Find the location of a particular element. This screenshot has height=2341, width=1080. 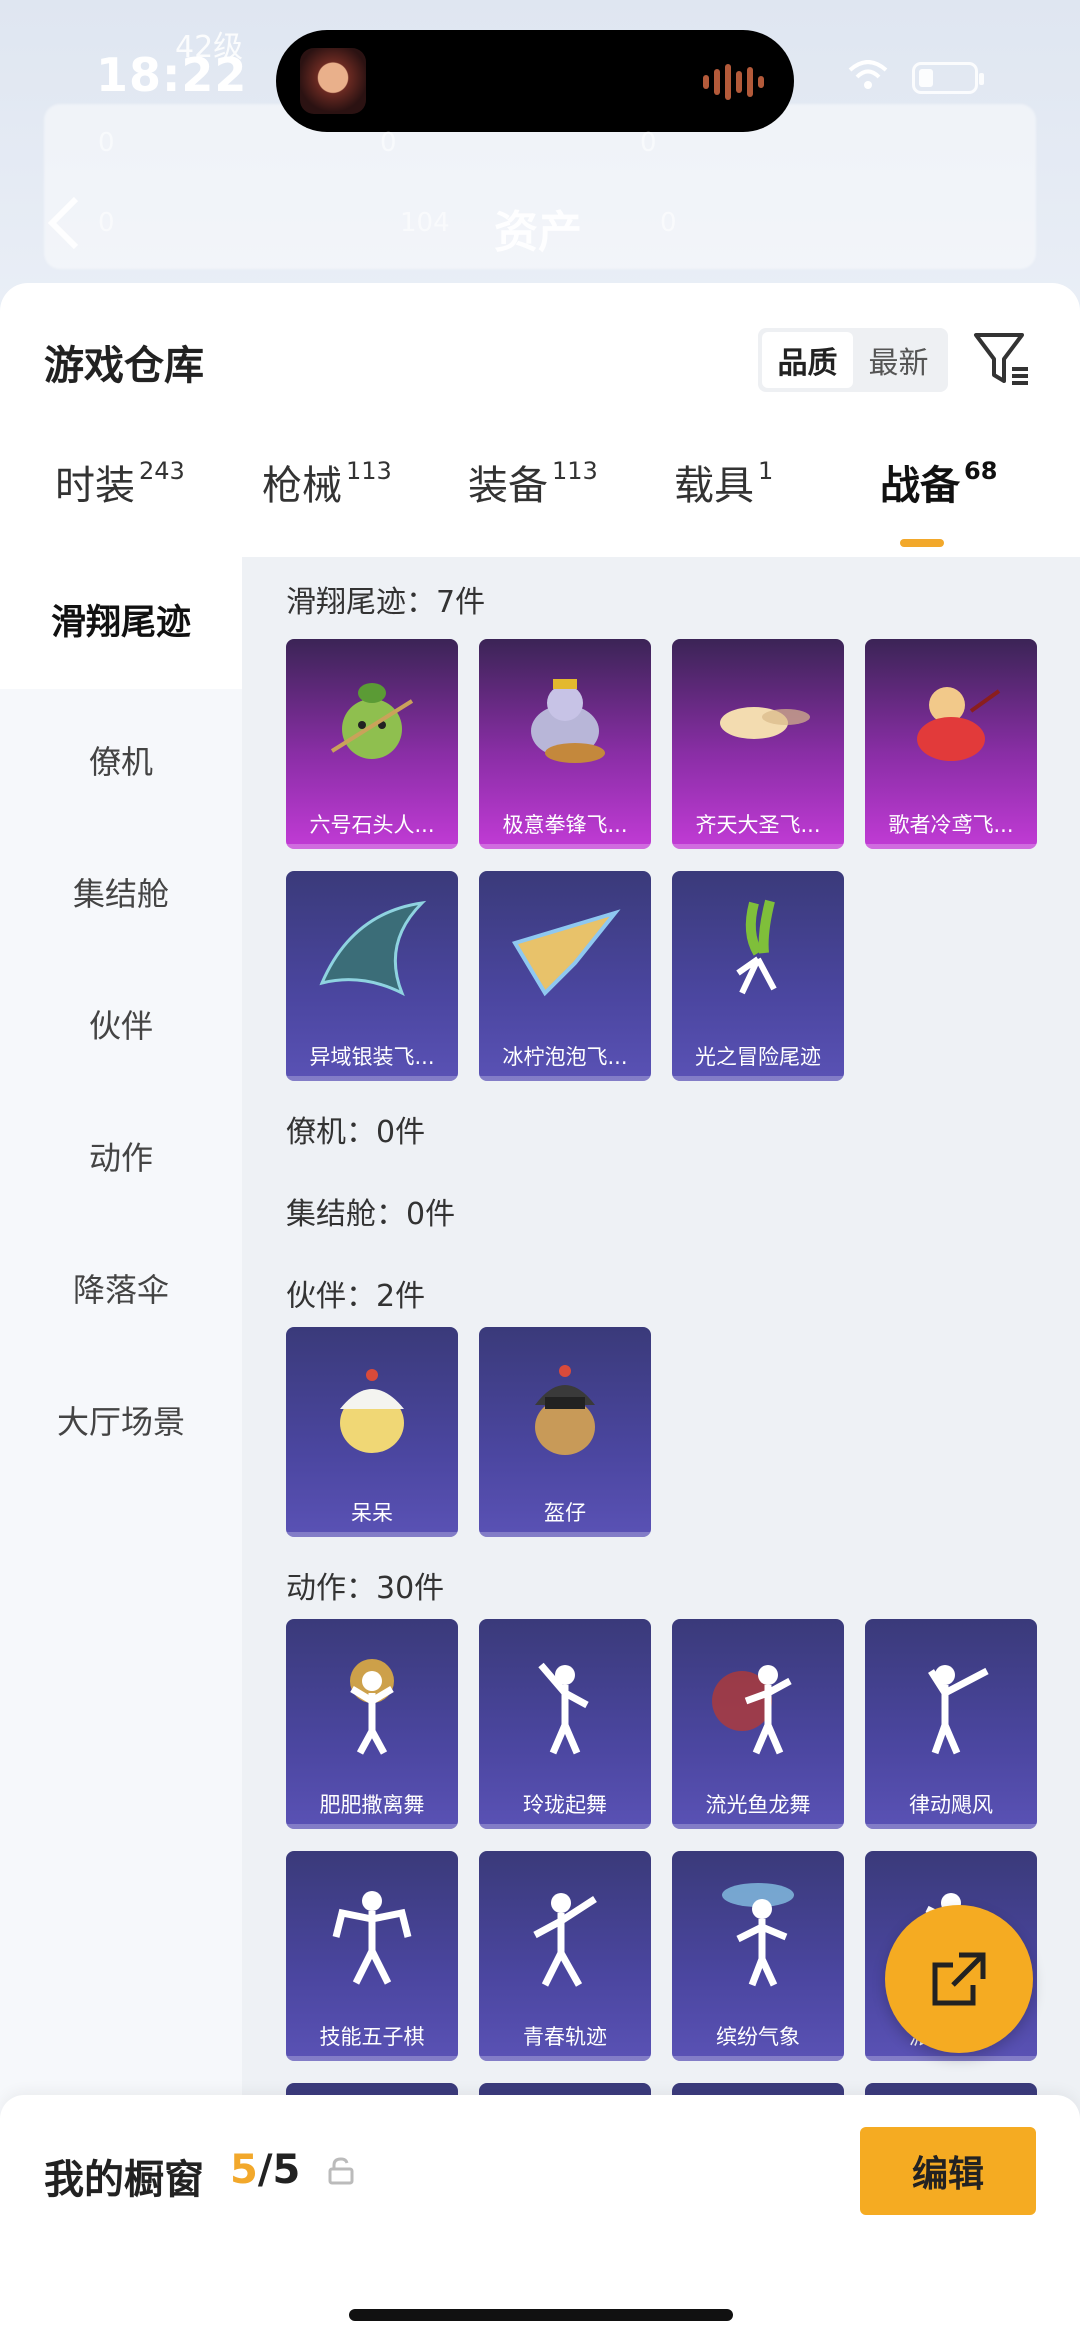

item-label: 玲珑起舞 is located at coordinates (565, 1805).